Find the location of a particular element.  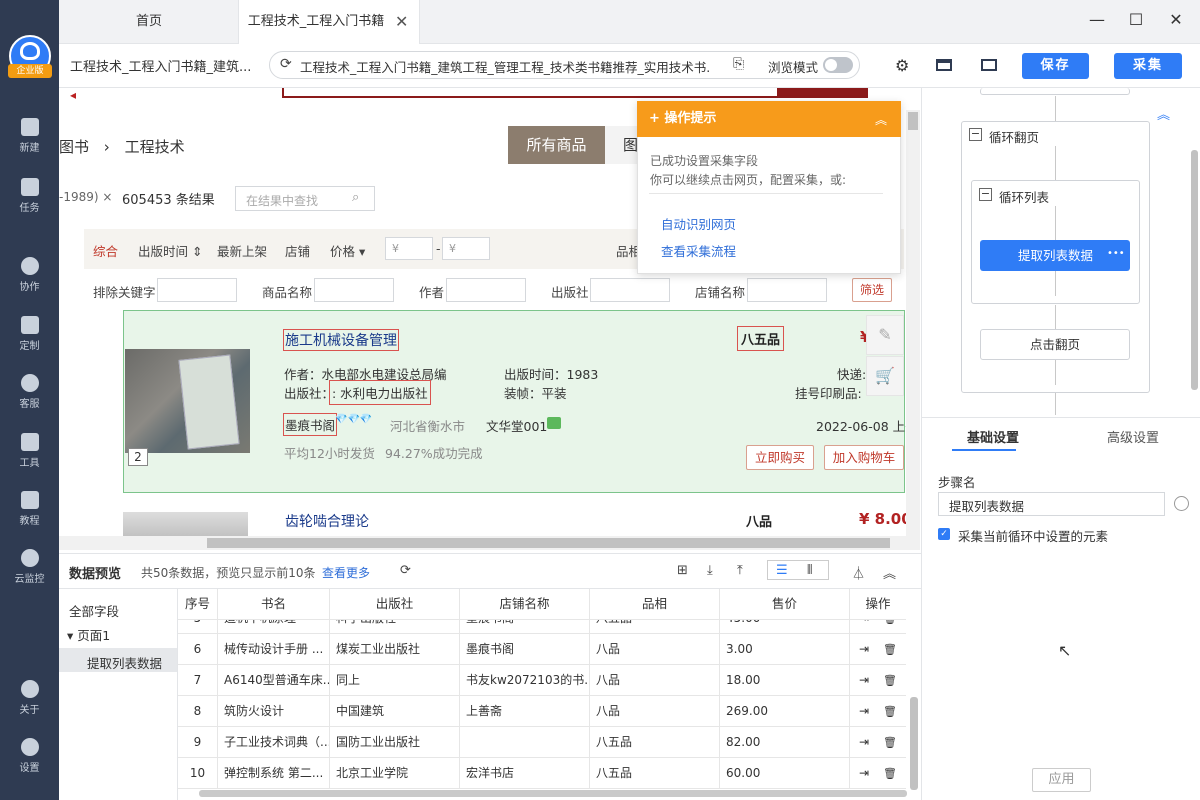

buy-now-button: 立即购买 is located at coordinates (780, 457).